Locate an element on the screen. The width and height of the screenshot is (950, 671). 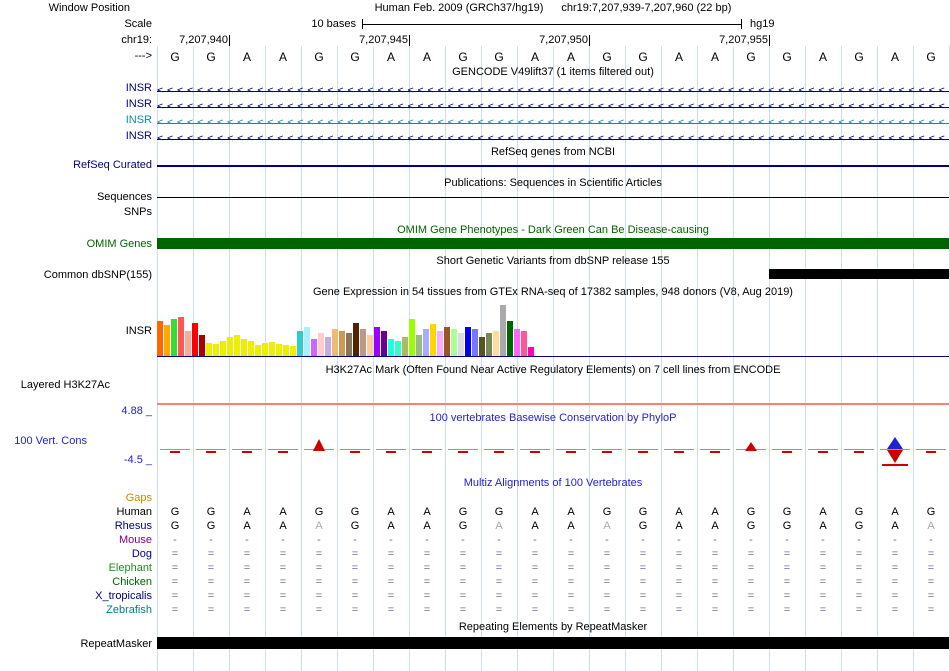
refseq-dense-item is located at coordinates (553, 166).